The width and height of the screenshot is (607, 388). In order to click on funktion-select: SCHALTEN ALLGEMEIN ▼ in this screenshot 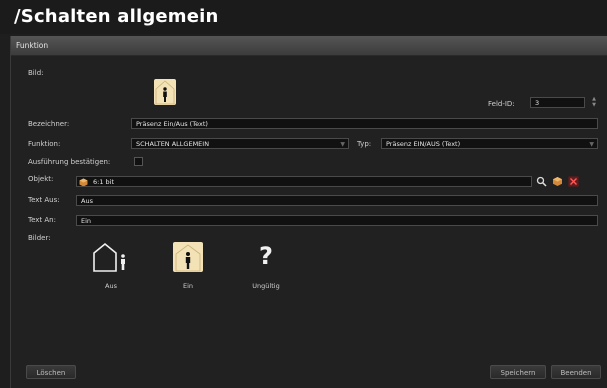, I will do `click(240, 143)`.